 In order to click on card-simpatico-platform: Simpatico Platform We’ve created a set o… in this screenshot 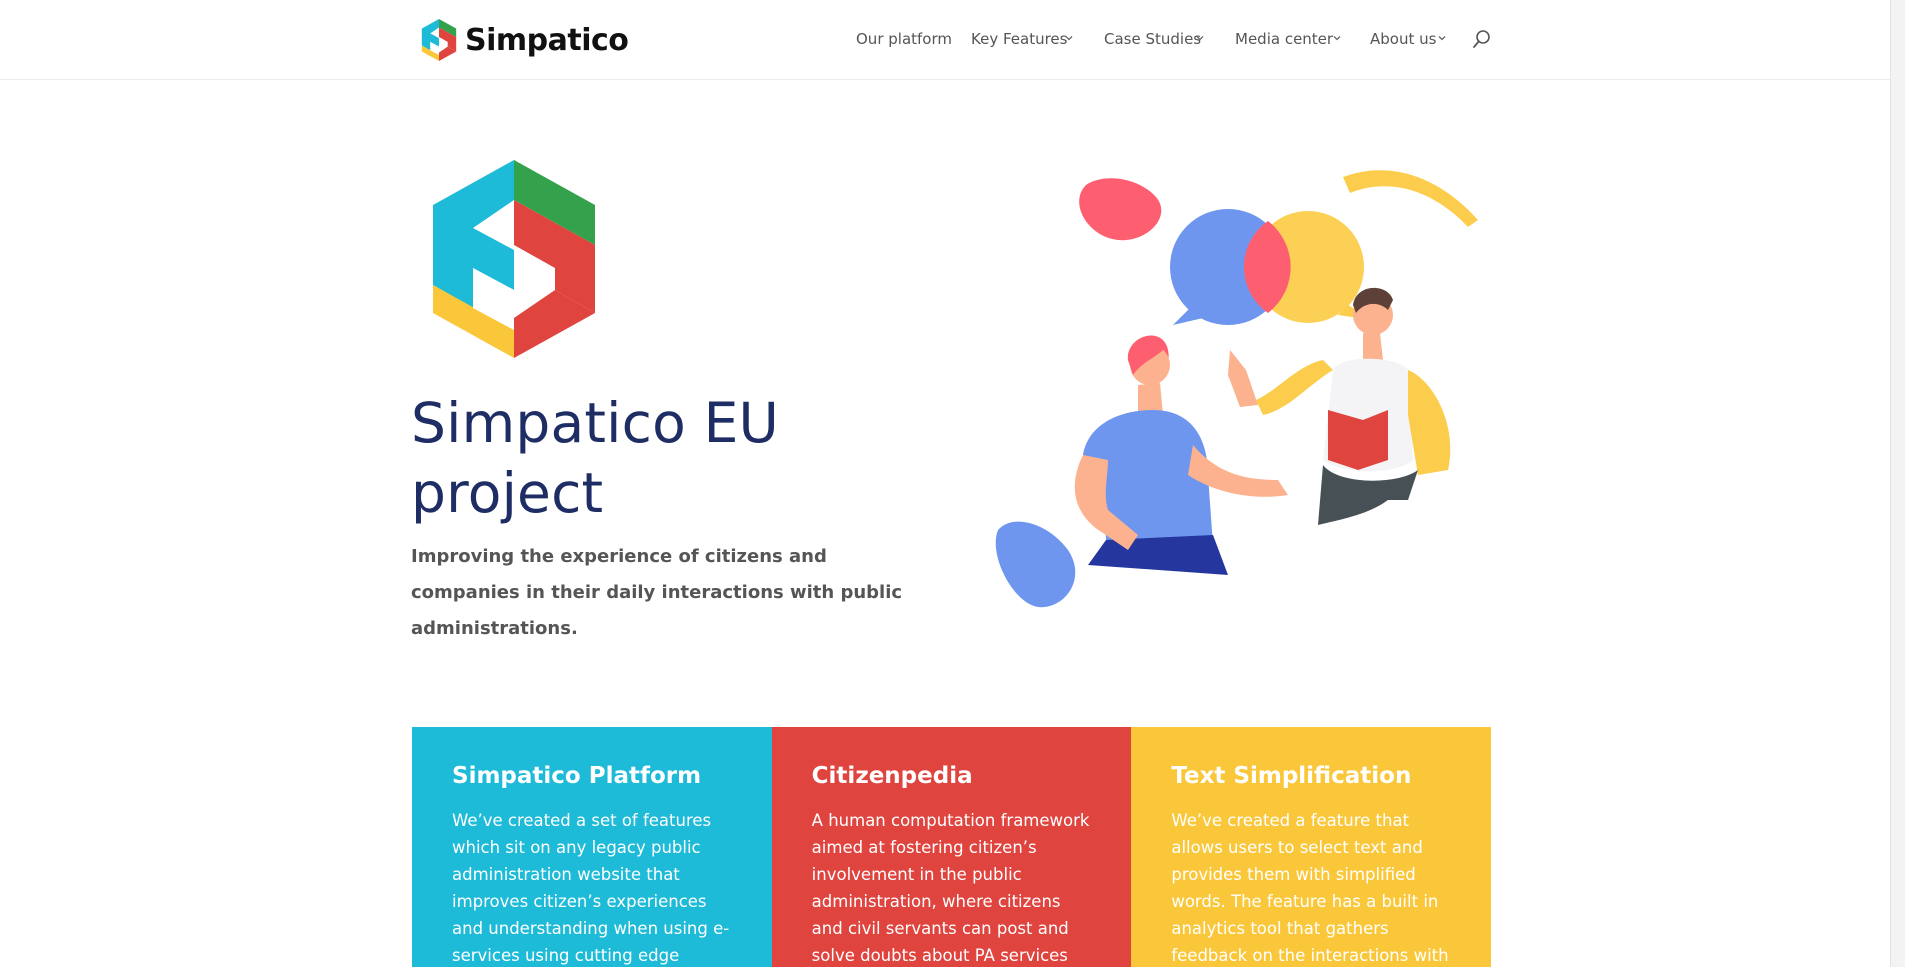, I will do `click(592, 847)`.